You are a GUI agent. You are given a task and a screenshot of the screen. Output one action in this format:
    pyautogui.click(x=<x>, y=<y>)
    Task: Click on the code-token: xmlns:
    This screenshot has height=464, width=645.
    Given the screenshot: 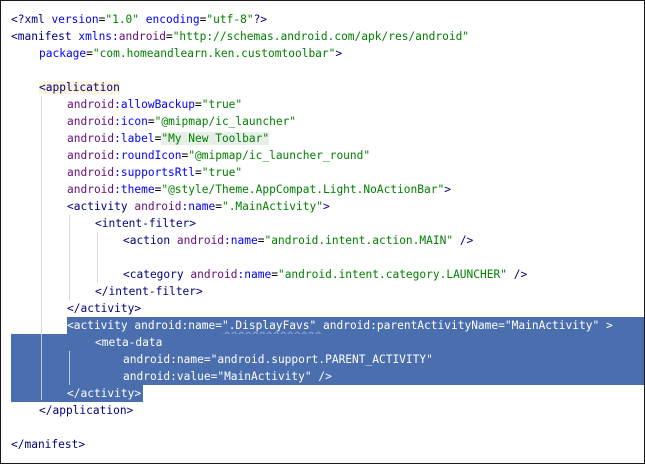 What is the action you would take?
    pyautogui.click(x=98, y=36)
    